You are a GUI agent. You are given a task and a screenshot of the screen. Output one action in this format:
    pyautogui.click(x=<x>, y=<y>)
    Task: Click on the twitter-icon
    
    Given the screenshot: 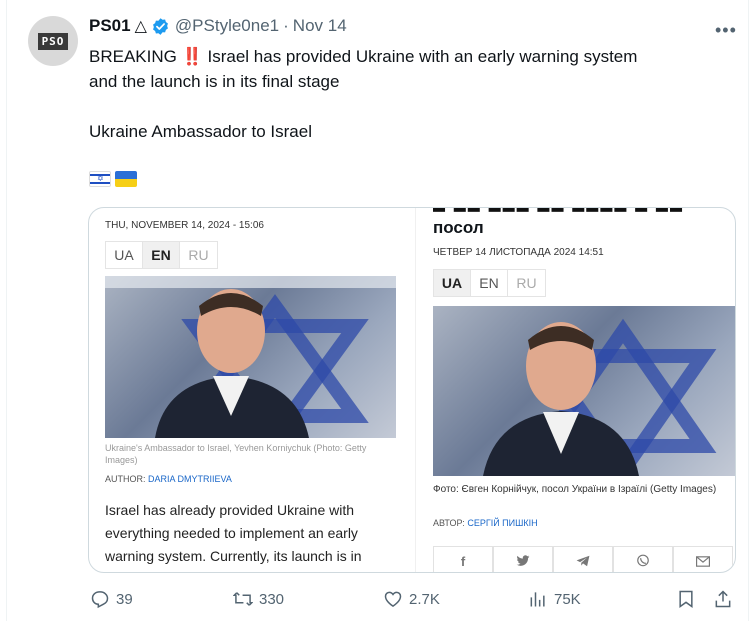 What is the action you would take?
    pyautogui.click(x=523, y=559)
    